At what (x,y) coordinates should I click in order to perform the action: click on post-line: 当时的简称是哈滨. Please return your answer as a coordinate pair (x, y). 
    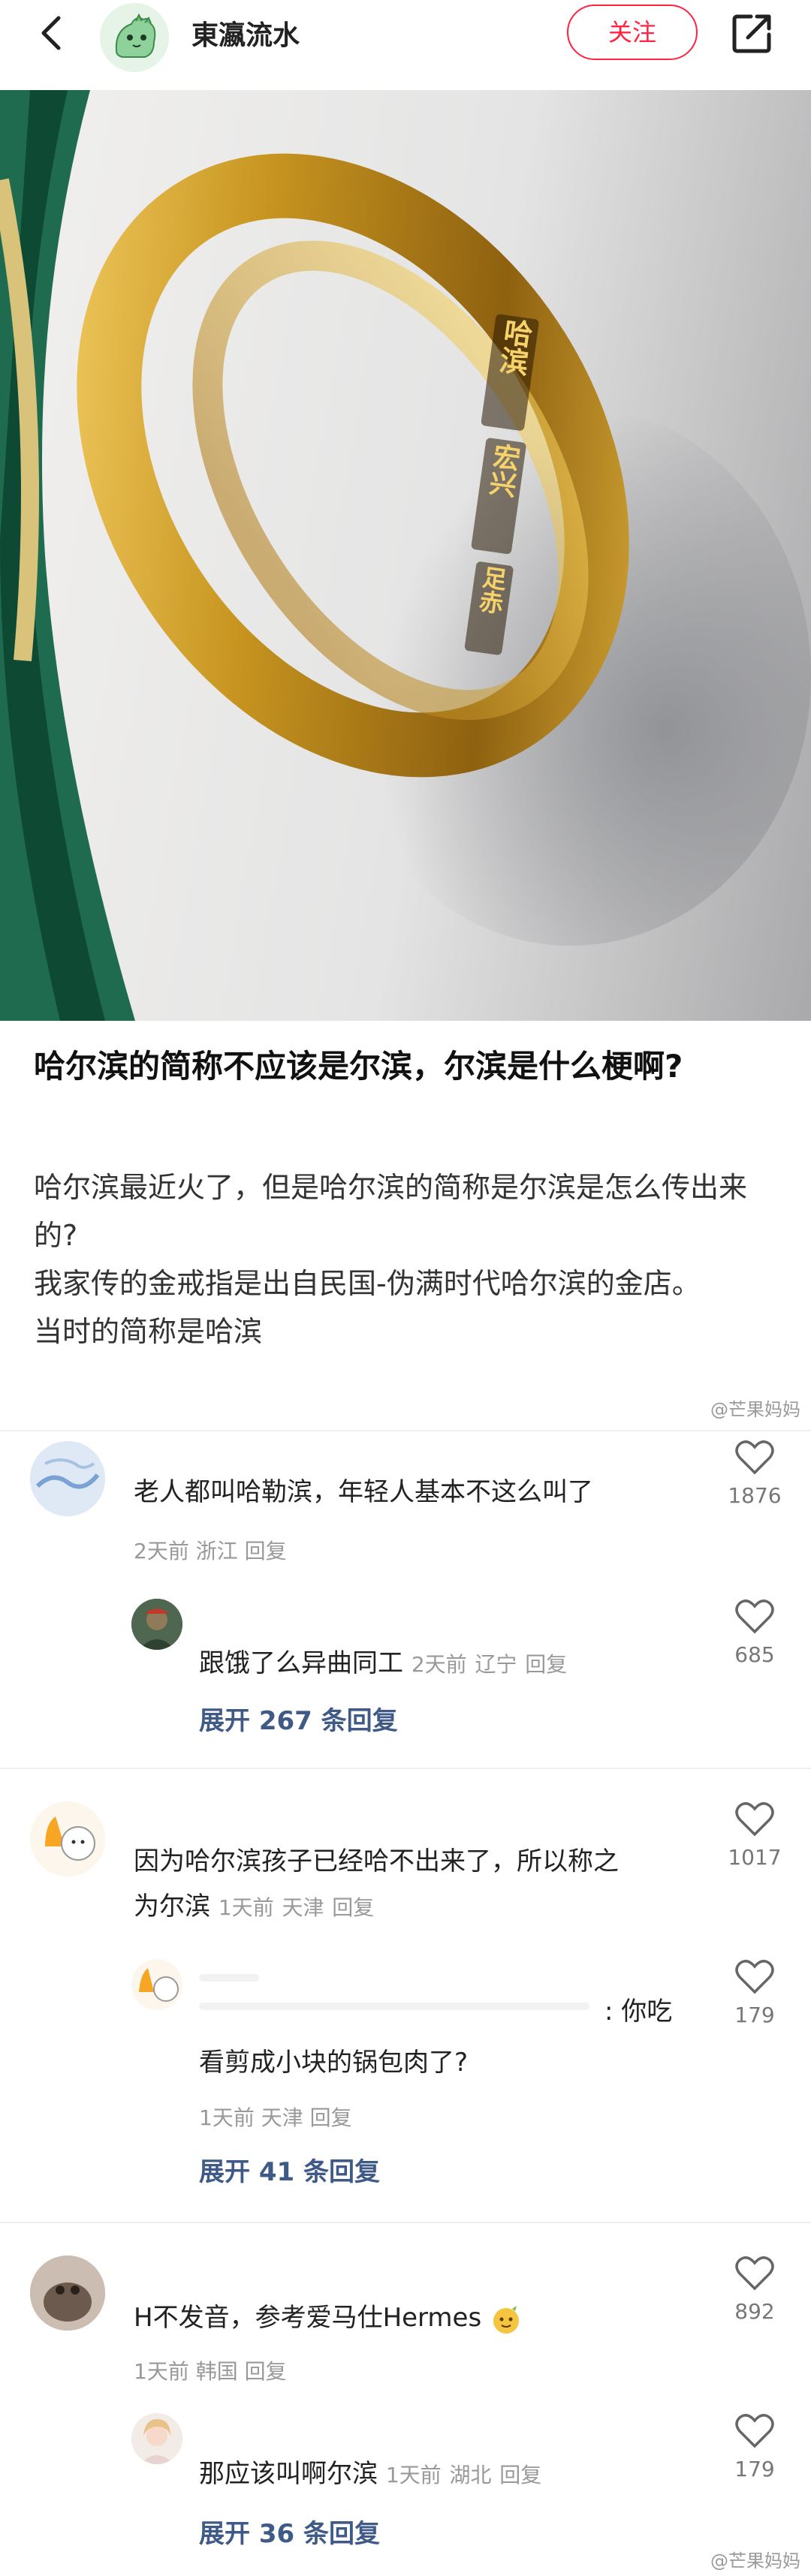
    Looking at the image, I should click on (148, 1331).